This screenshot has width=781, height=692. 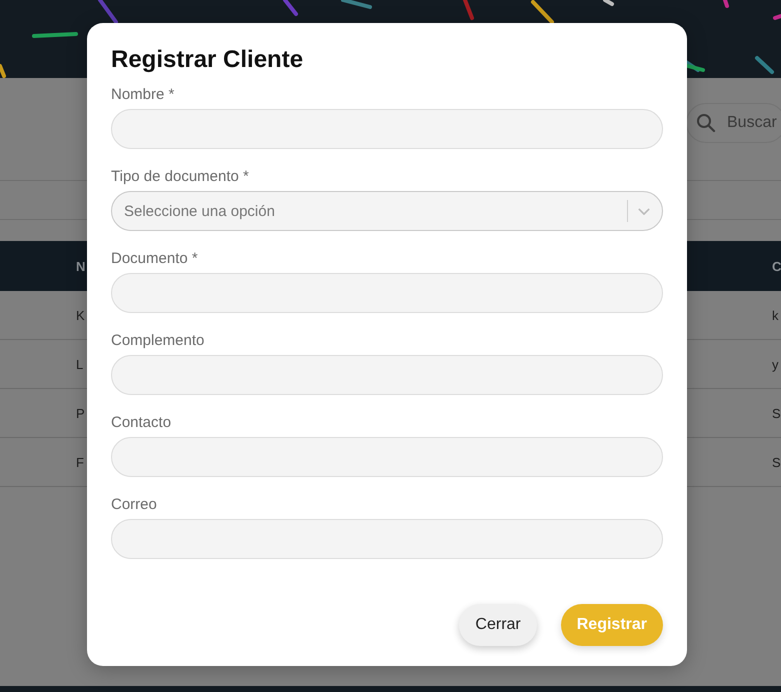 What do you see at coordinates (776, 266) in the screenshot?
I see `column-header: C` at bounding box center [776, 266].